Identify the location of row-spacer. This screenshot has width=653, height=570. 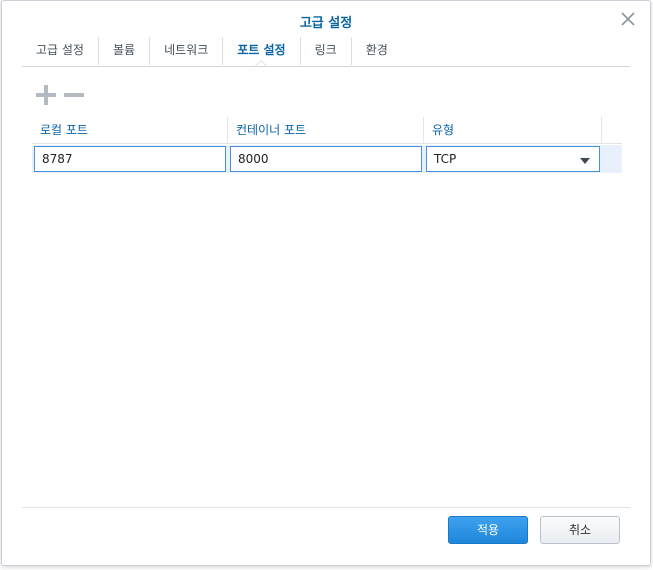
(612, 159).